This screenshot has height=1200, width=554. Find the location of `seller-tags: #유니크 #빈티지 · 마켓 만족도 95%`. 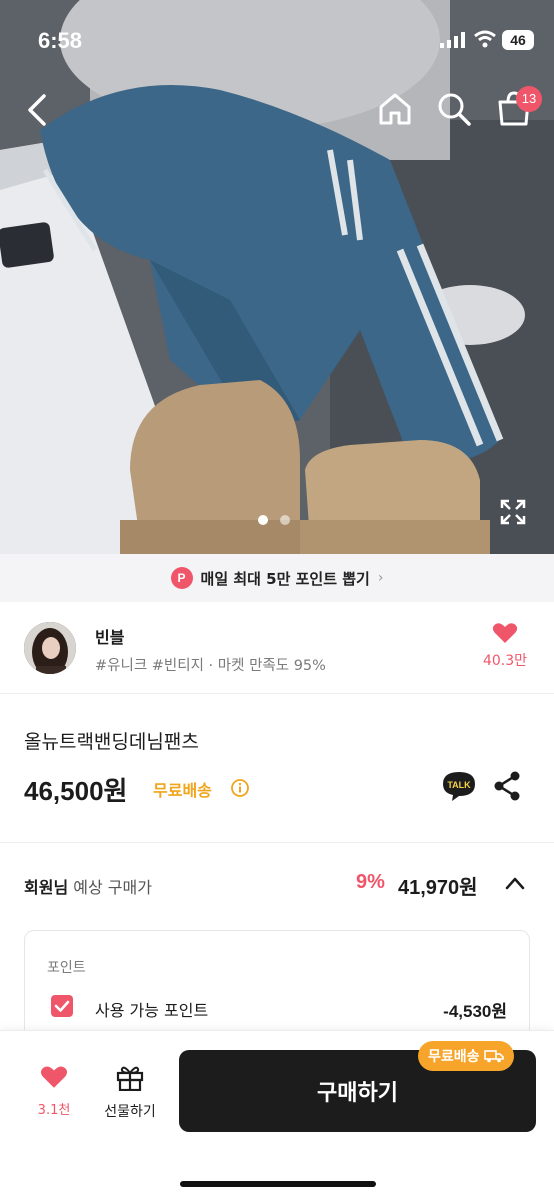

seller-tags: #유니크 #빈티지 · 마켓 만족도 95% is located at coordinates (210, 666).